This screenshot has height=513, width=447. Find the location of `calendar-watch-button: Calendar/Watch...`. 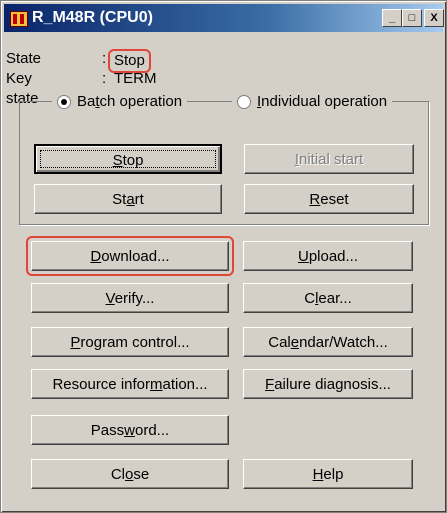

calendar-watch-button: Calendar/Watch... is located at coordinates (328, 342).